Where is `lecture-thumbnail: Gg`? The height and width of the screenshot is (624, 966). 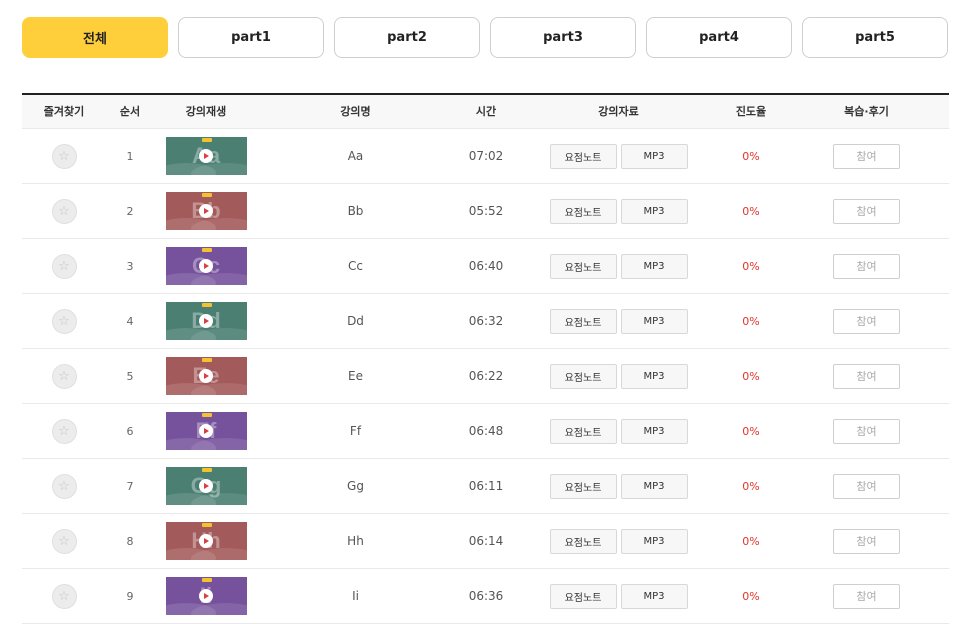 lecture-thumbnail: Gg is located at coordinates (206, 486).